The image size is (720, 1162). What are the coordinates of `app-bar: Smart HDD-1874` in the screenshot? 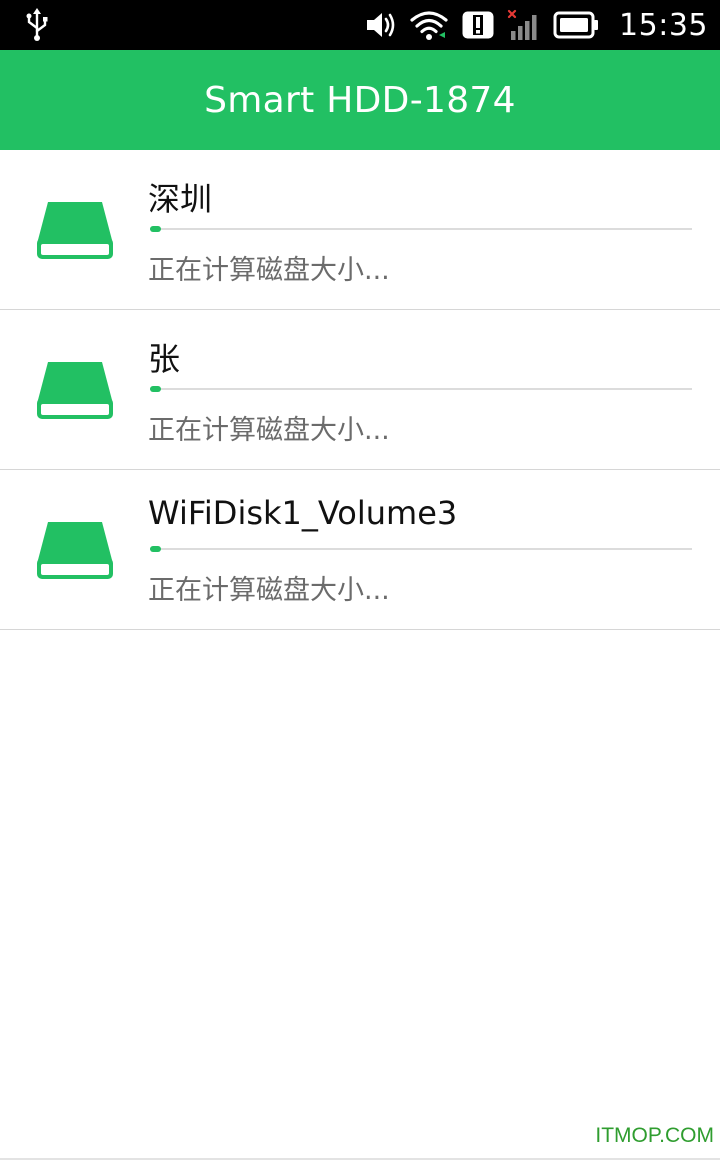 It's located at (360, 100).